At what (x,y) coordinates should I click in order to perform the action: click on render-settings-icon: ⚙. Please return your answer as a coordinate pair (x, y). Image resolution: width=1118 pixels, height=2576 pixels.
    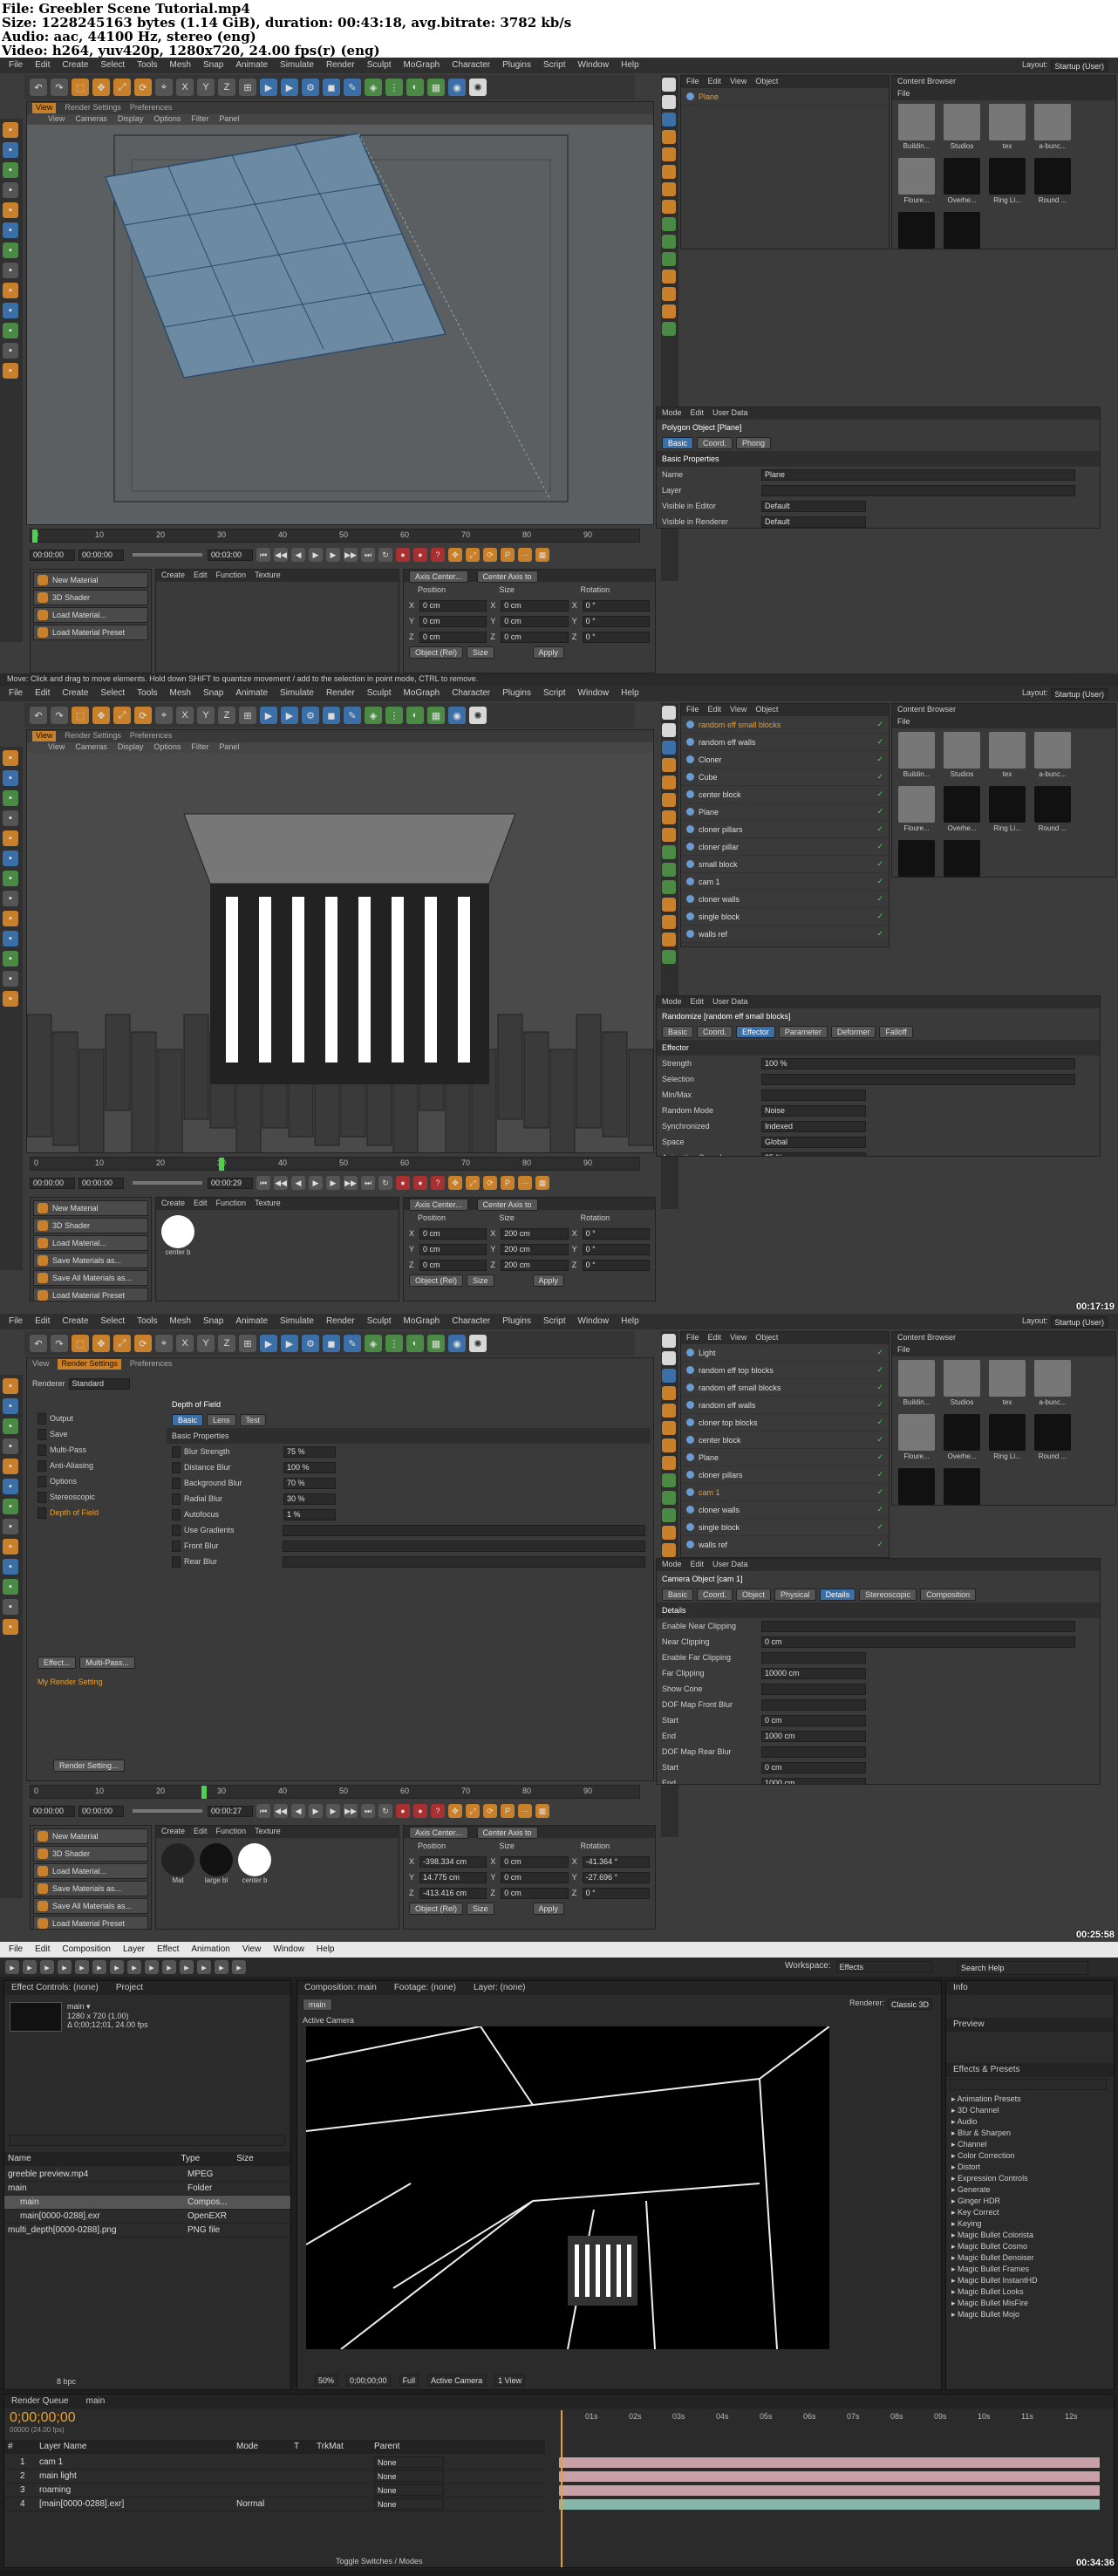
    Looking at the image, I should click on (310, 1343).